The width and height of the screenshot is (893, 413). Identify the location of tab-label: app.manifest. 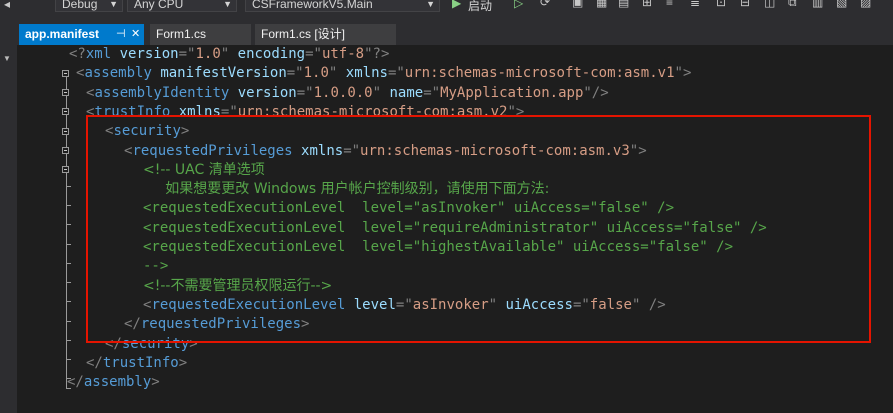
(62, 34).